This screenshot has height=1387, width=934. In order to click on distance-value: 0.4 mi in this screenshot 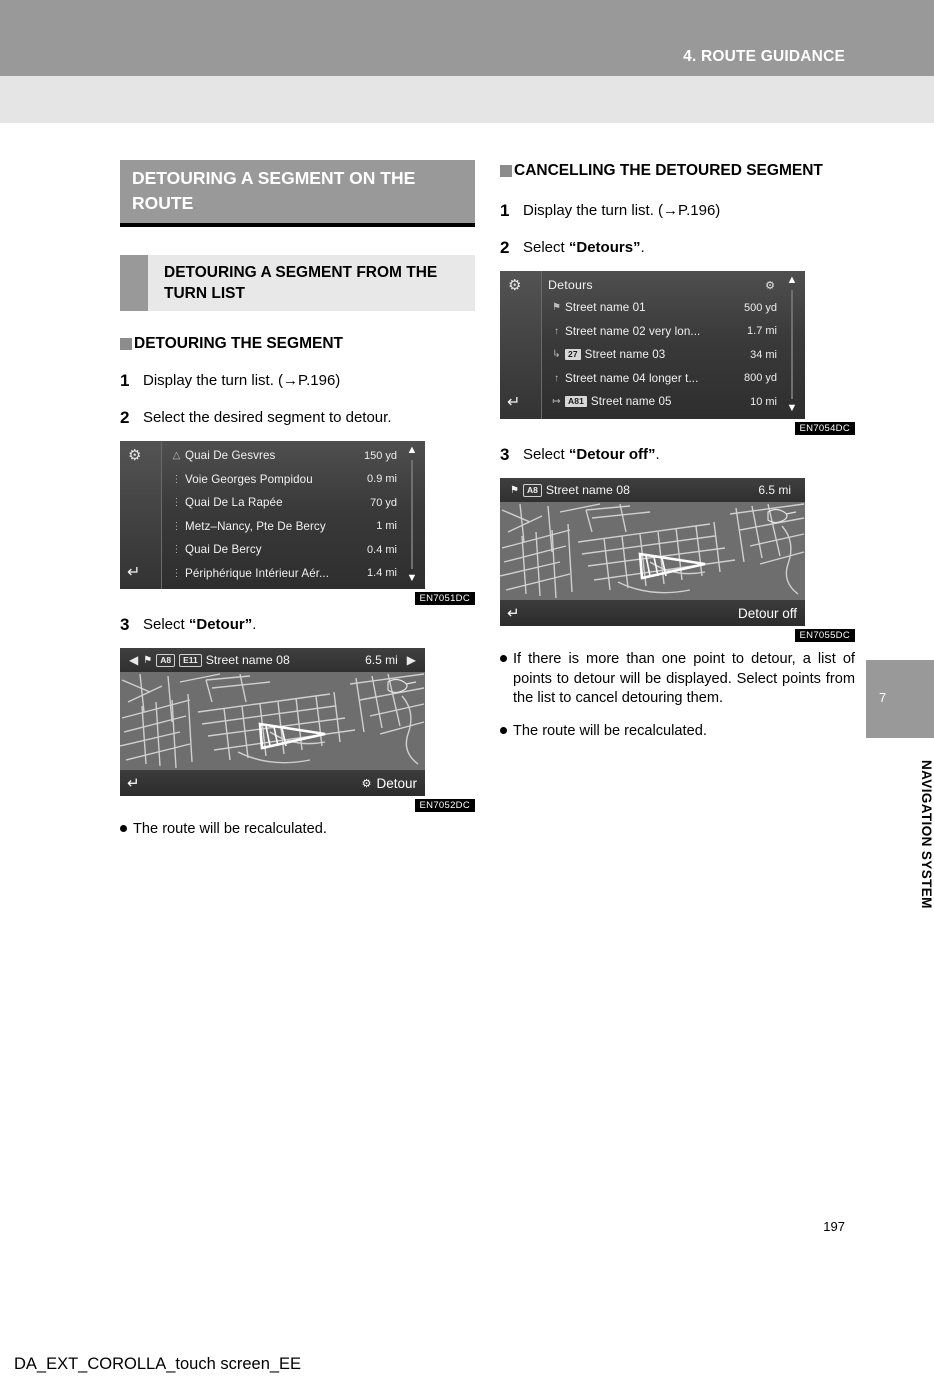, I will do `click(382, 549)`.